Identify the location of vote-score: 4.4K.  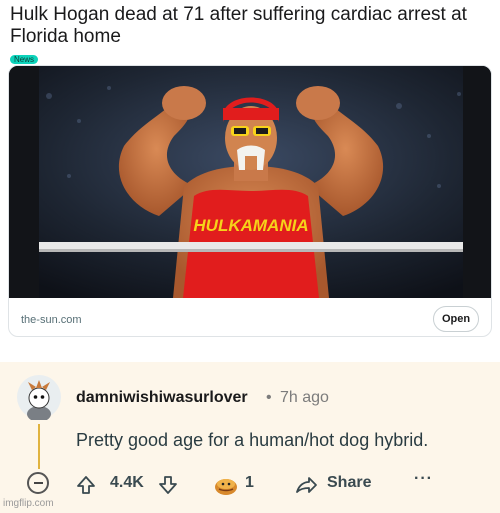
(127, 482).